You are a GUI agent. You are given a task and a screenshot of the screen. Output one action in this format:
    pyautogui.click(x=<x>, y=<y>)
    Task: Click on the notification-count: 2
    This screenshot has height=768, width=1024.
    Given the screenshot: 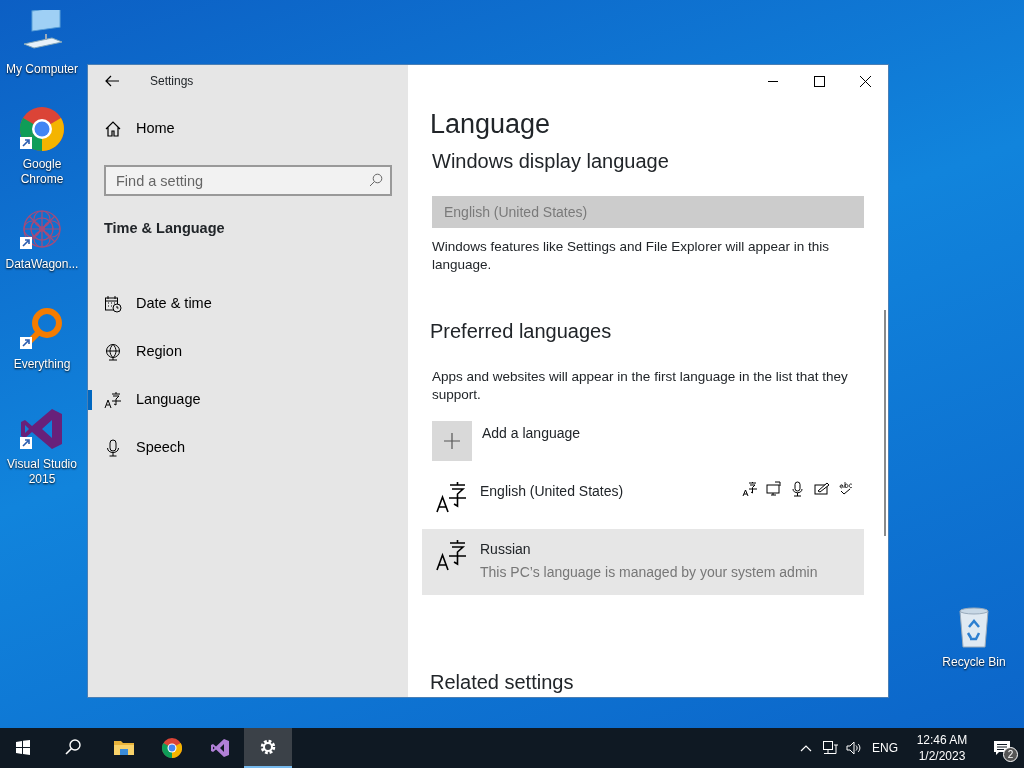 What is the action you would take?
    pyautogui.click(x=1010, y=754)
    